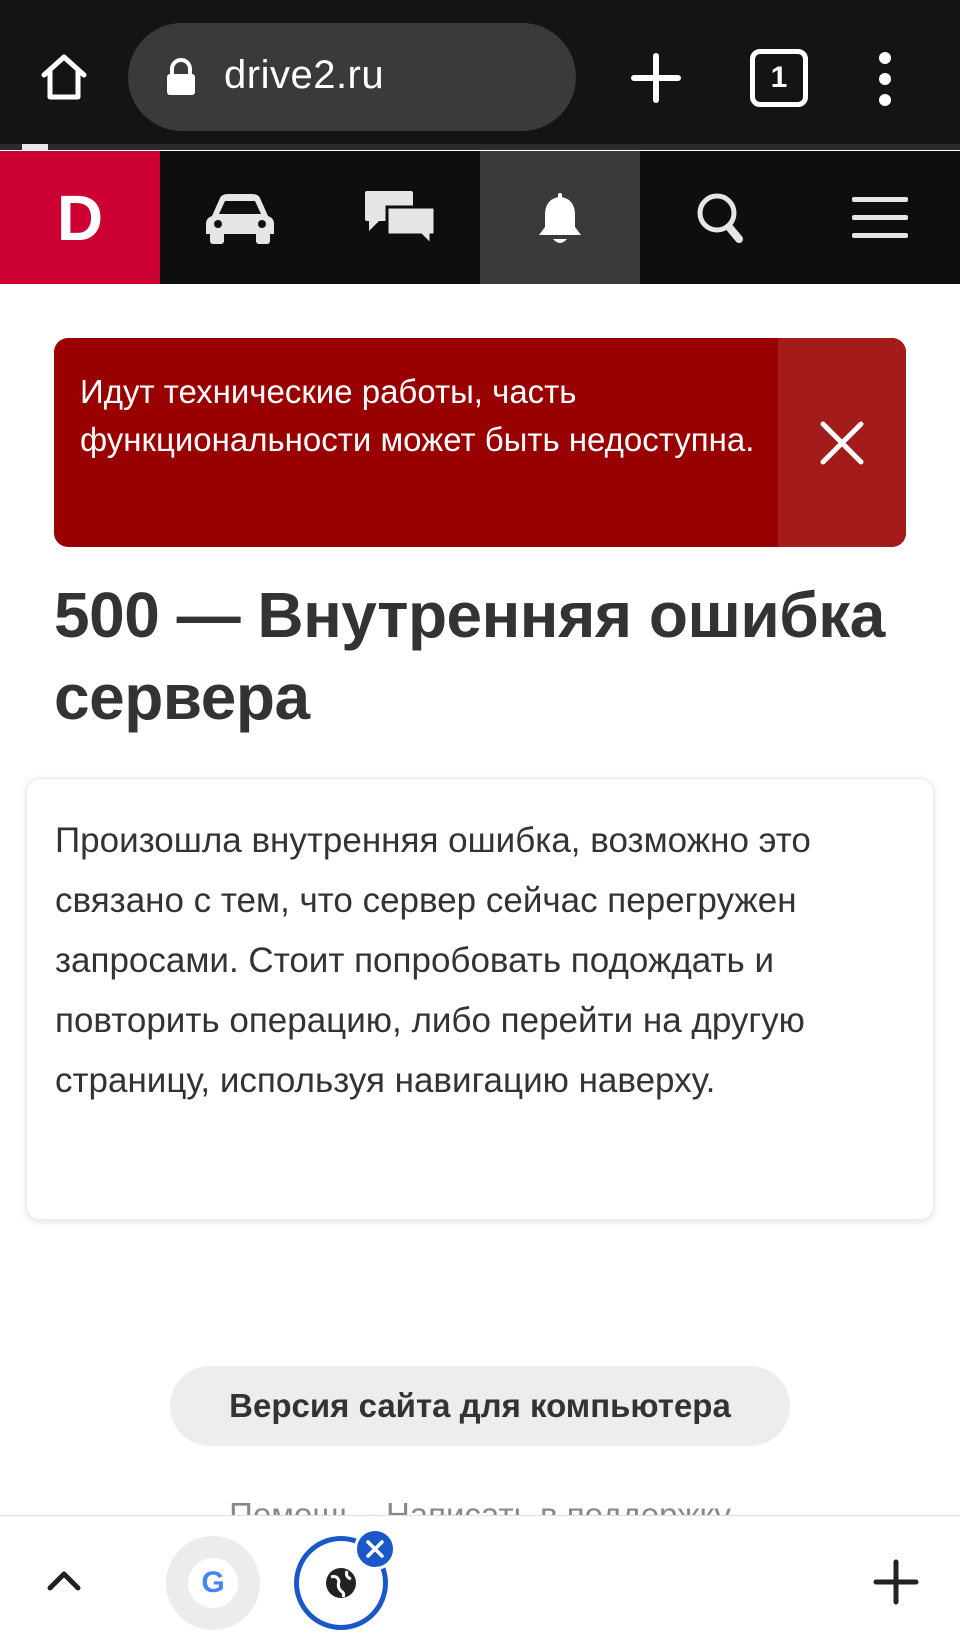 This screenshot has width=960, height=1645. I want to click on nav-search, so click(720, 217).